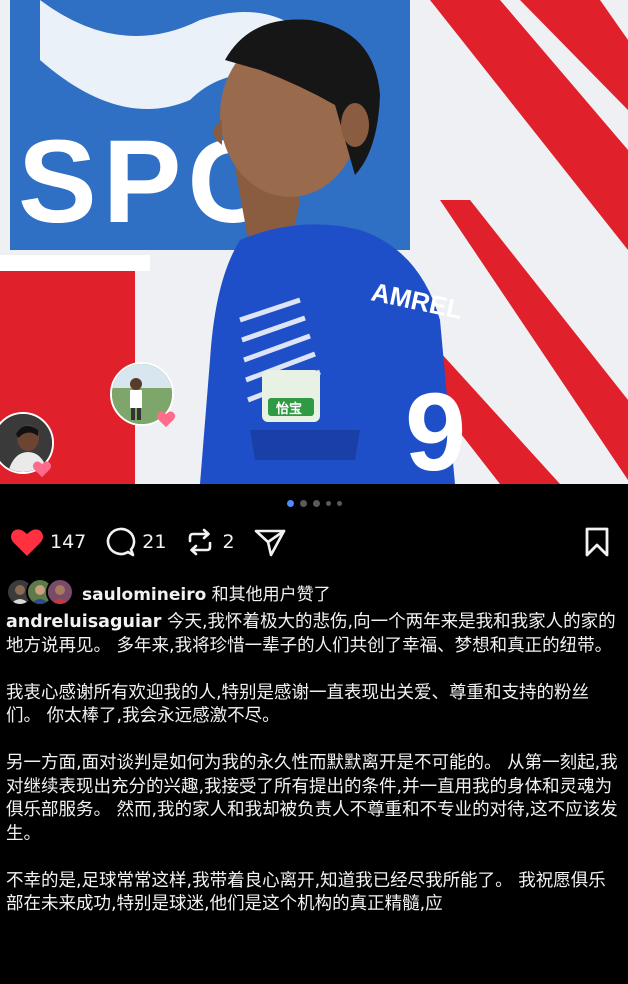 The height and width of the screenshot is (984, 628). I want to click on comments-count: 21, so click(154, 542).